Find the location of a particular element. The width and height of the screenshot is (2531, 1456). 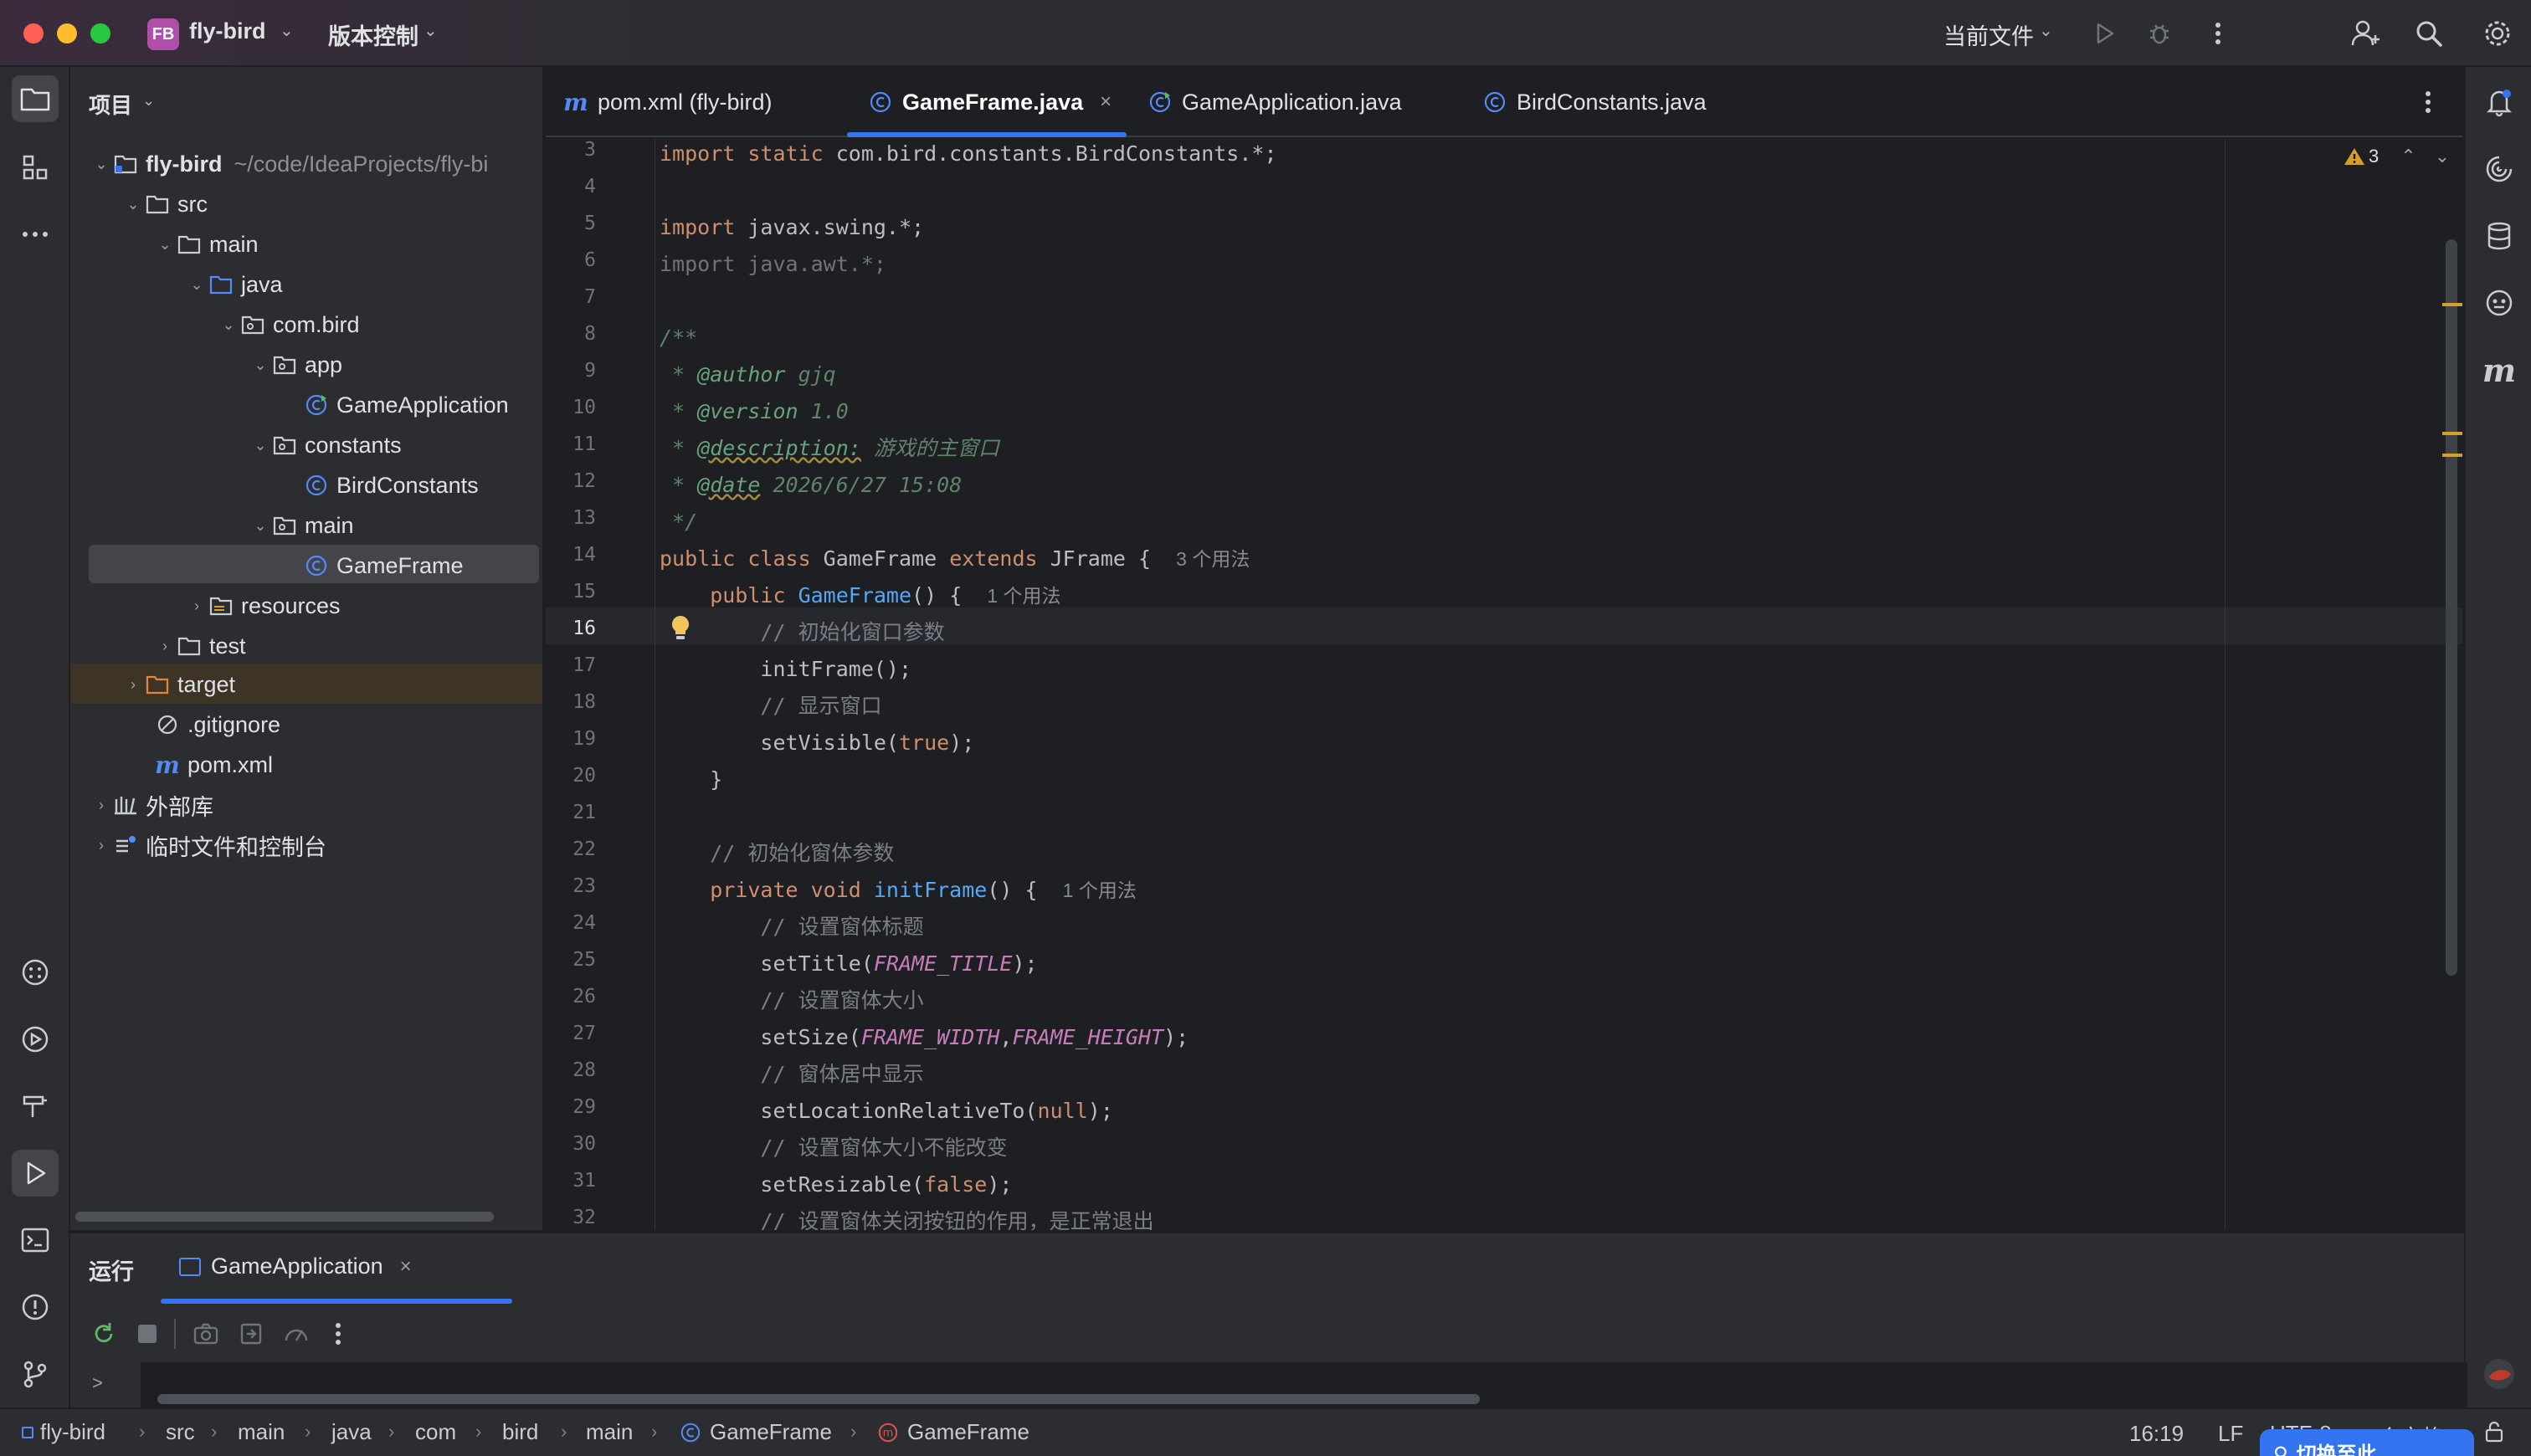

tab-gameframe-java: GameFrame.java × is located at coordinates (989, 102).